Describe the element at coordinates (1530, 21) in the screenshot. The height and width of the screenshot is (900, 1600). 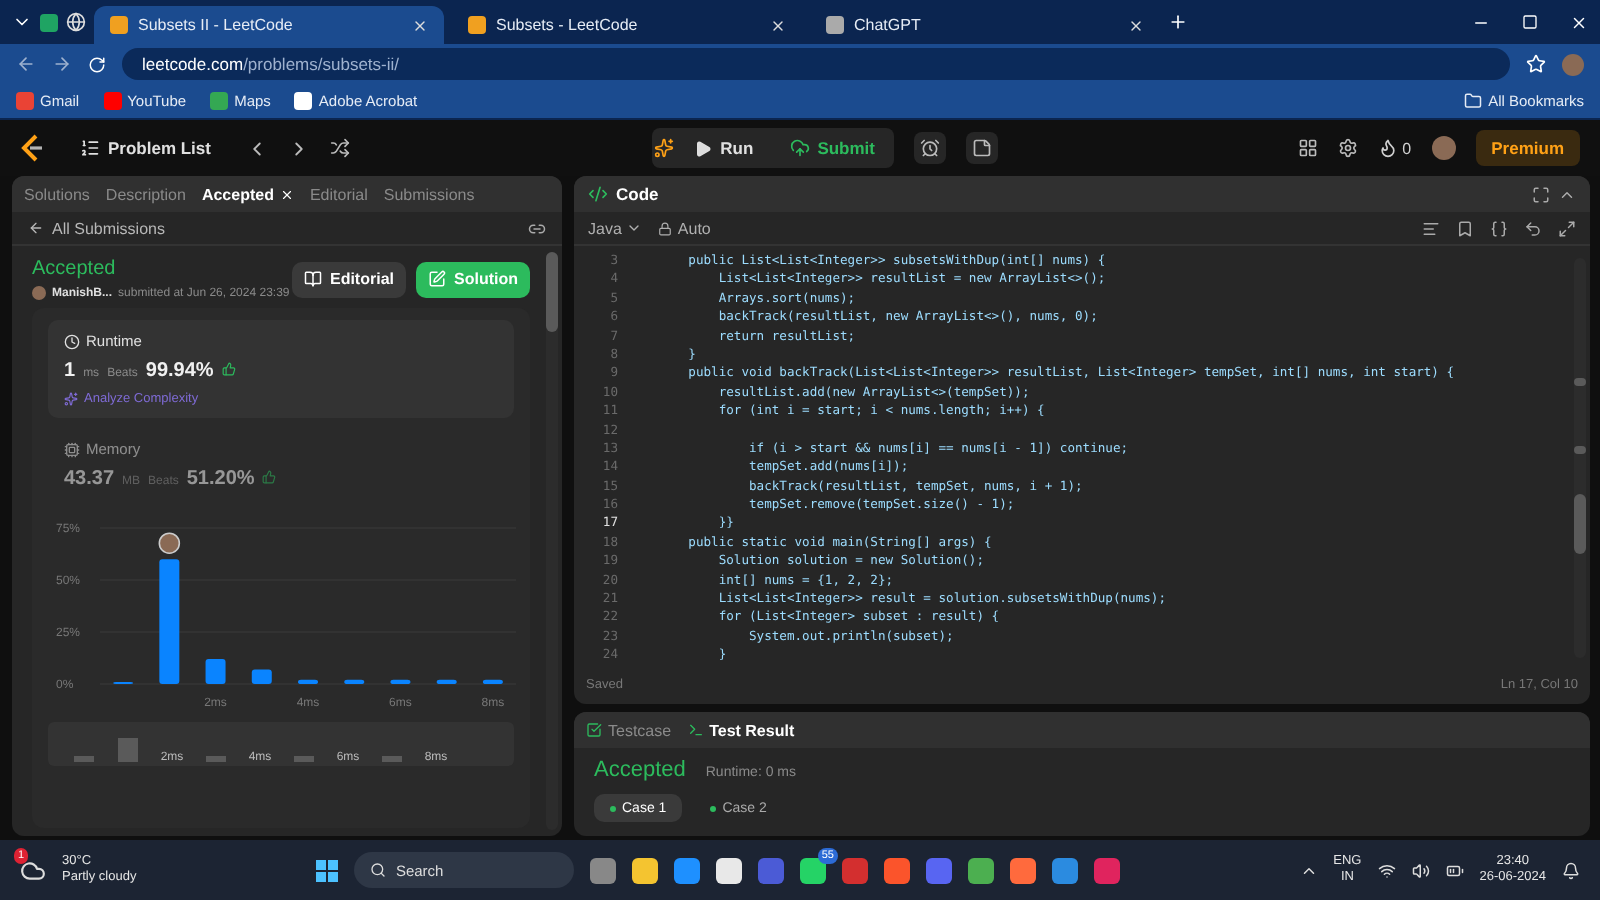
I see `maximize-icon` at that location.